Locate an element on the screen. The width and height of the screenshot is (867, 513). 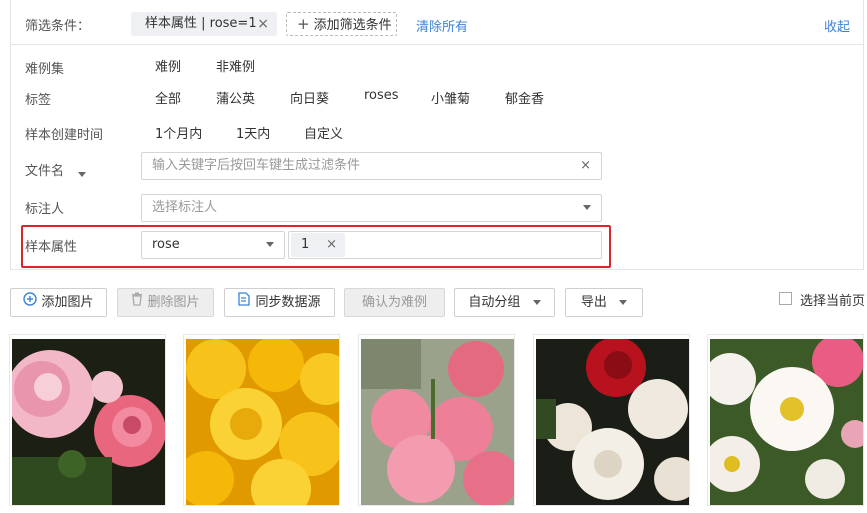
delete-image-button: 删除图片 is located at coordinates (165, 302).